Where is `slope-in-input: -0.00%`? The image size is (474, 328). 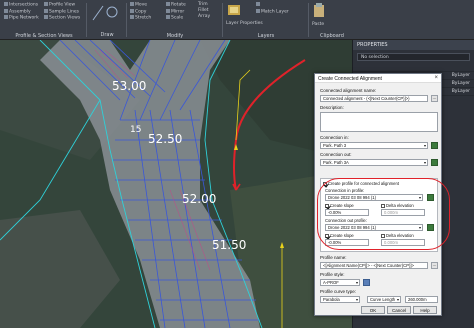
slope-in-input: -0.00% is located at coordinates (347, 212).